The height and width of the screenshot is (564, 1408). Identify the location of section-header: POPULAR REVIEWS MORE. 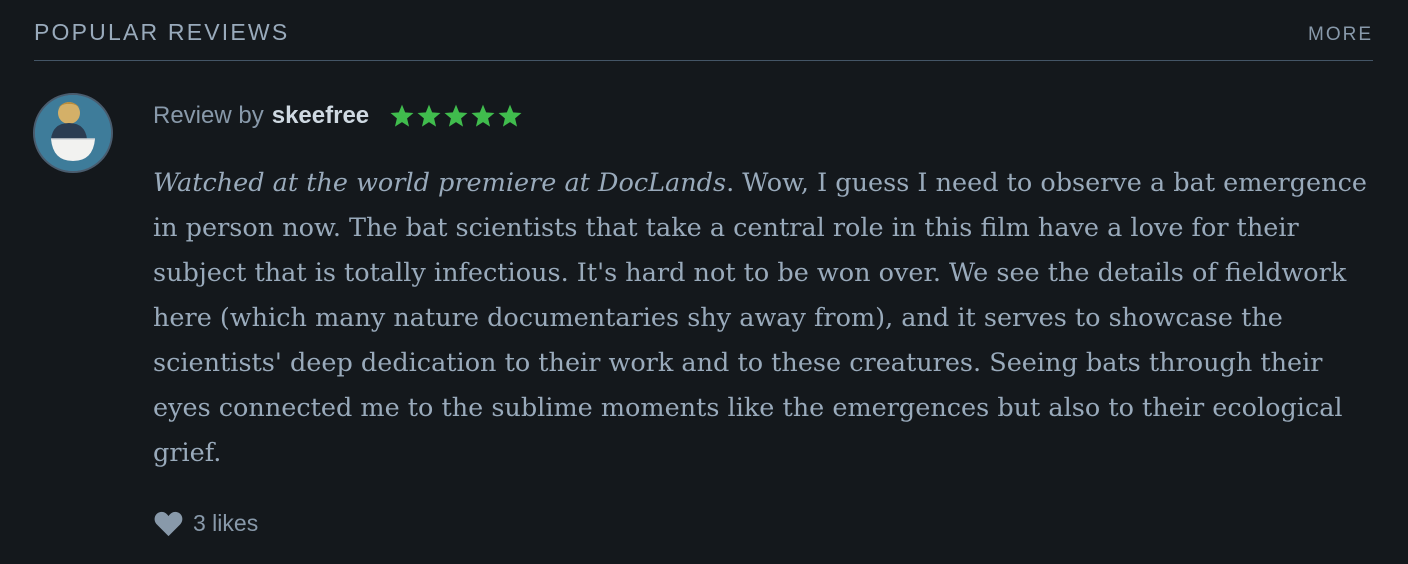
(703, 30).